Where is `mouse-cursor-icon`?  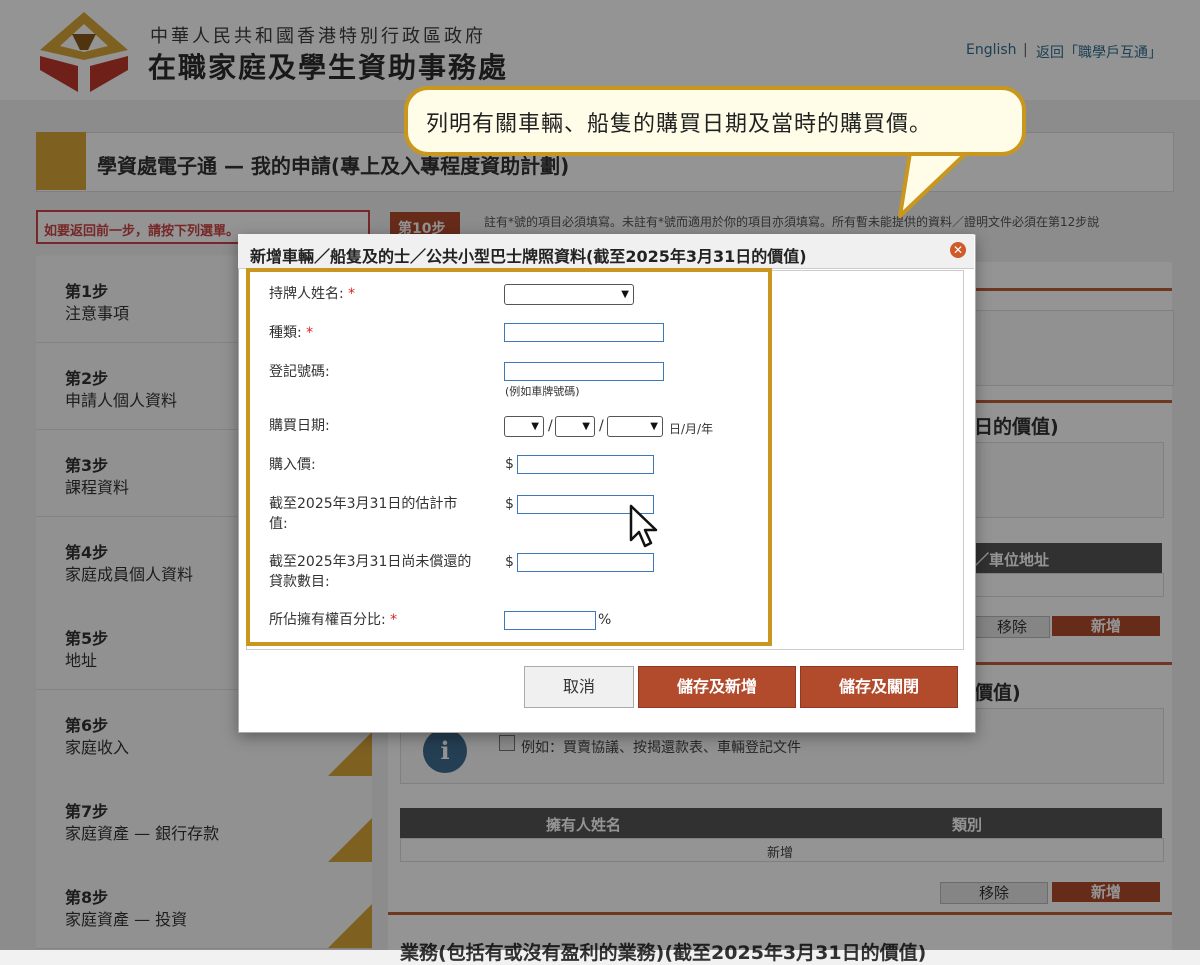 mouse-cursor-icon is located at coordinates (643, 526).